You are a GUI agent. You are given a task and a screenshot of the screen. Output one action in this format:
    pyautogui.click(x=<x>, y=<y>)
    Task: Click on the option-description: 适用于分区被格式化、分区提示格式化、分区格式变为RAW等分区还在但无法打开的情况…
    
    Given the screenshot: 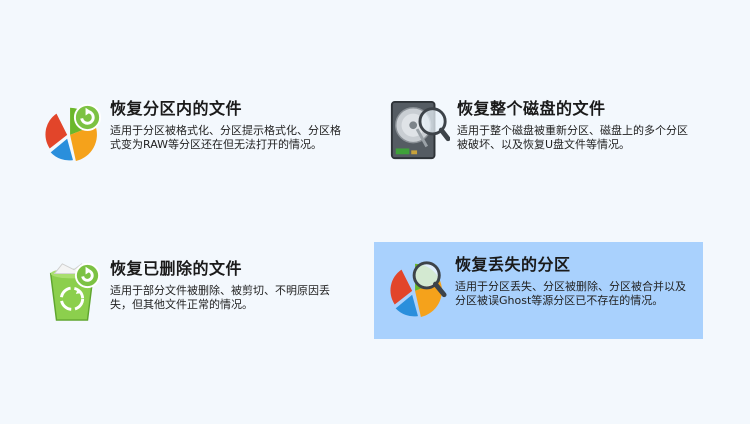 What is the action you would take?
    pyautogui.click(x=225, y=137)
    